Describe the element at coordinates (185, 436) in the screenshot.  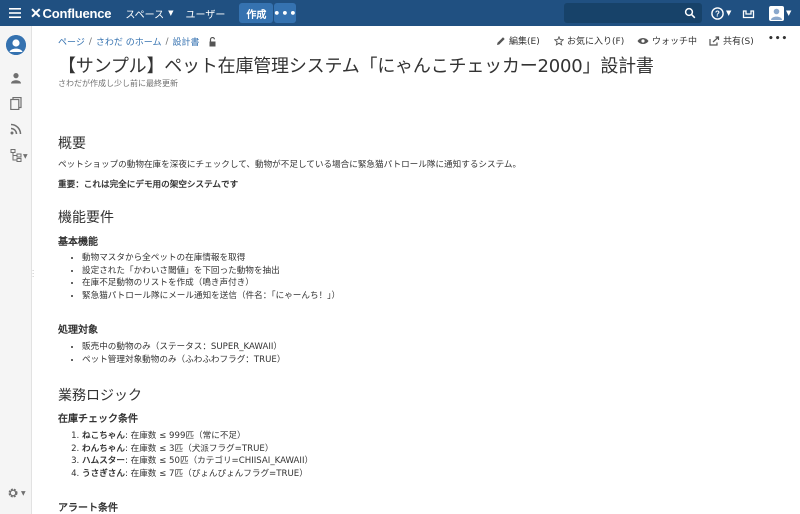
I see `animal-condition: : 在庫数 ≤ 999匹（常に不足）` at that location.